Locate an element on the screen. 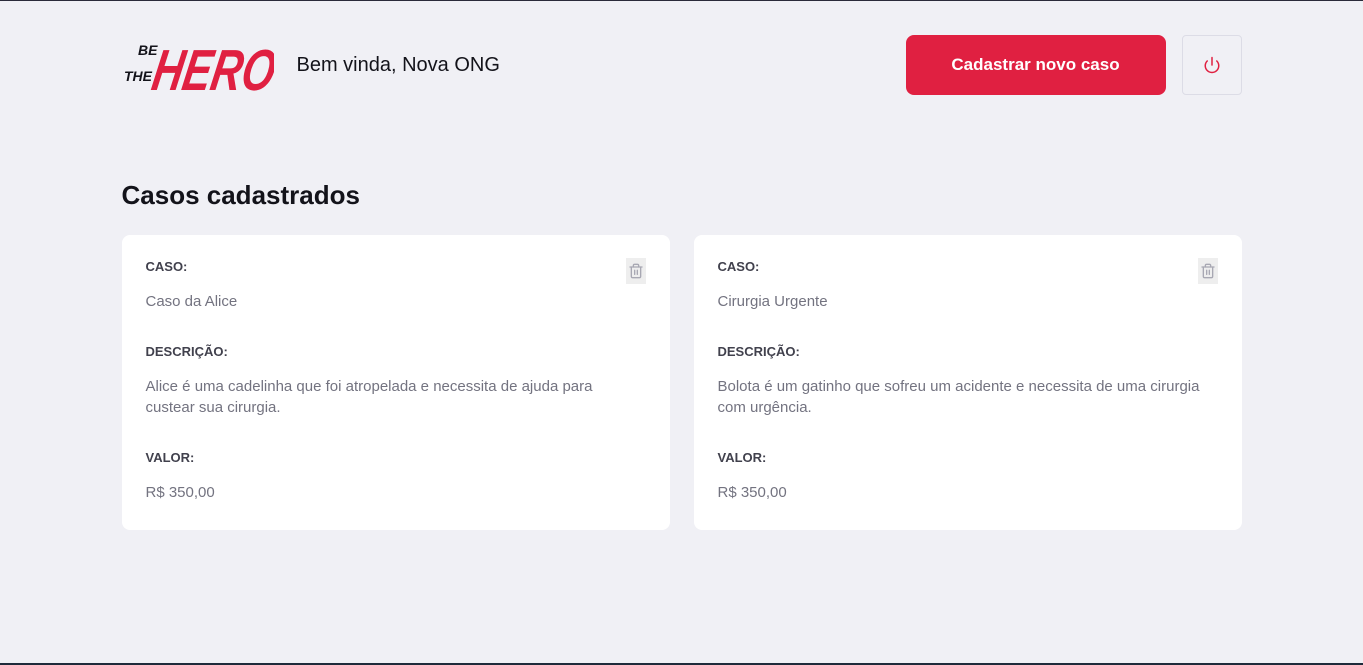 This screenshot has height=665, width=1363. new-case-button: Cadastrar novo caso is located at coordinates (1035, 65).